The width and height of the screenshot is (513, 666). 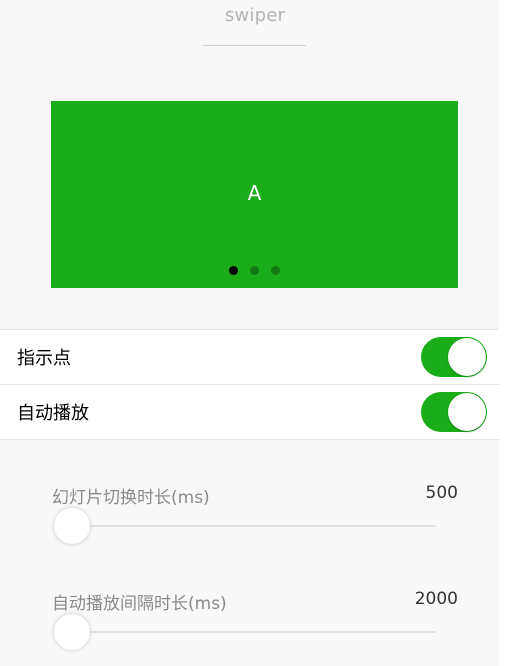 I want to click on slider-interval: 自动播放间隔时长(ms) 2000, so click(x=255, y=624).